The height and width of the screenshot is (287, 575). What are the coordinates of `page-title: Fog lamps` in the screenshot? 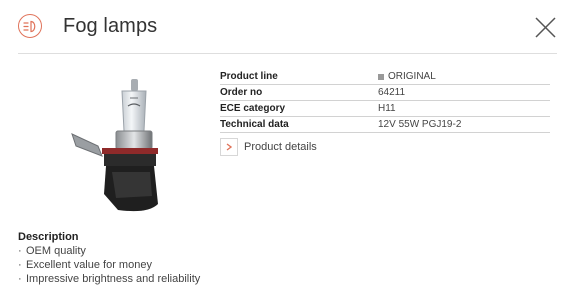 It's located at (110, 26).